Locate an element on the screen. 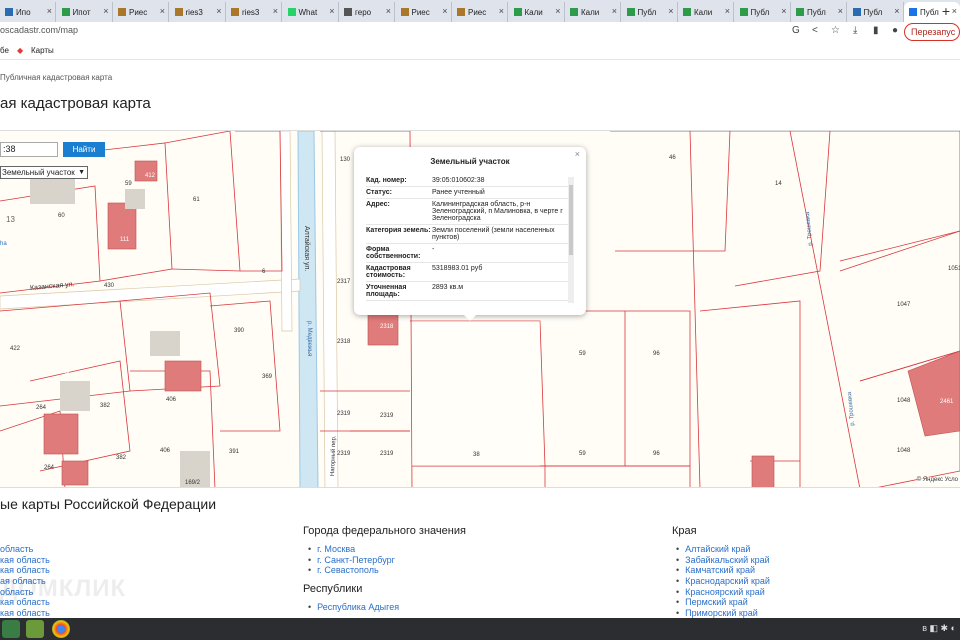 The height and width of the screenshot is (640, 960). republic-link: Республика Адыгея is located at coordinates (353, 607).